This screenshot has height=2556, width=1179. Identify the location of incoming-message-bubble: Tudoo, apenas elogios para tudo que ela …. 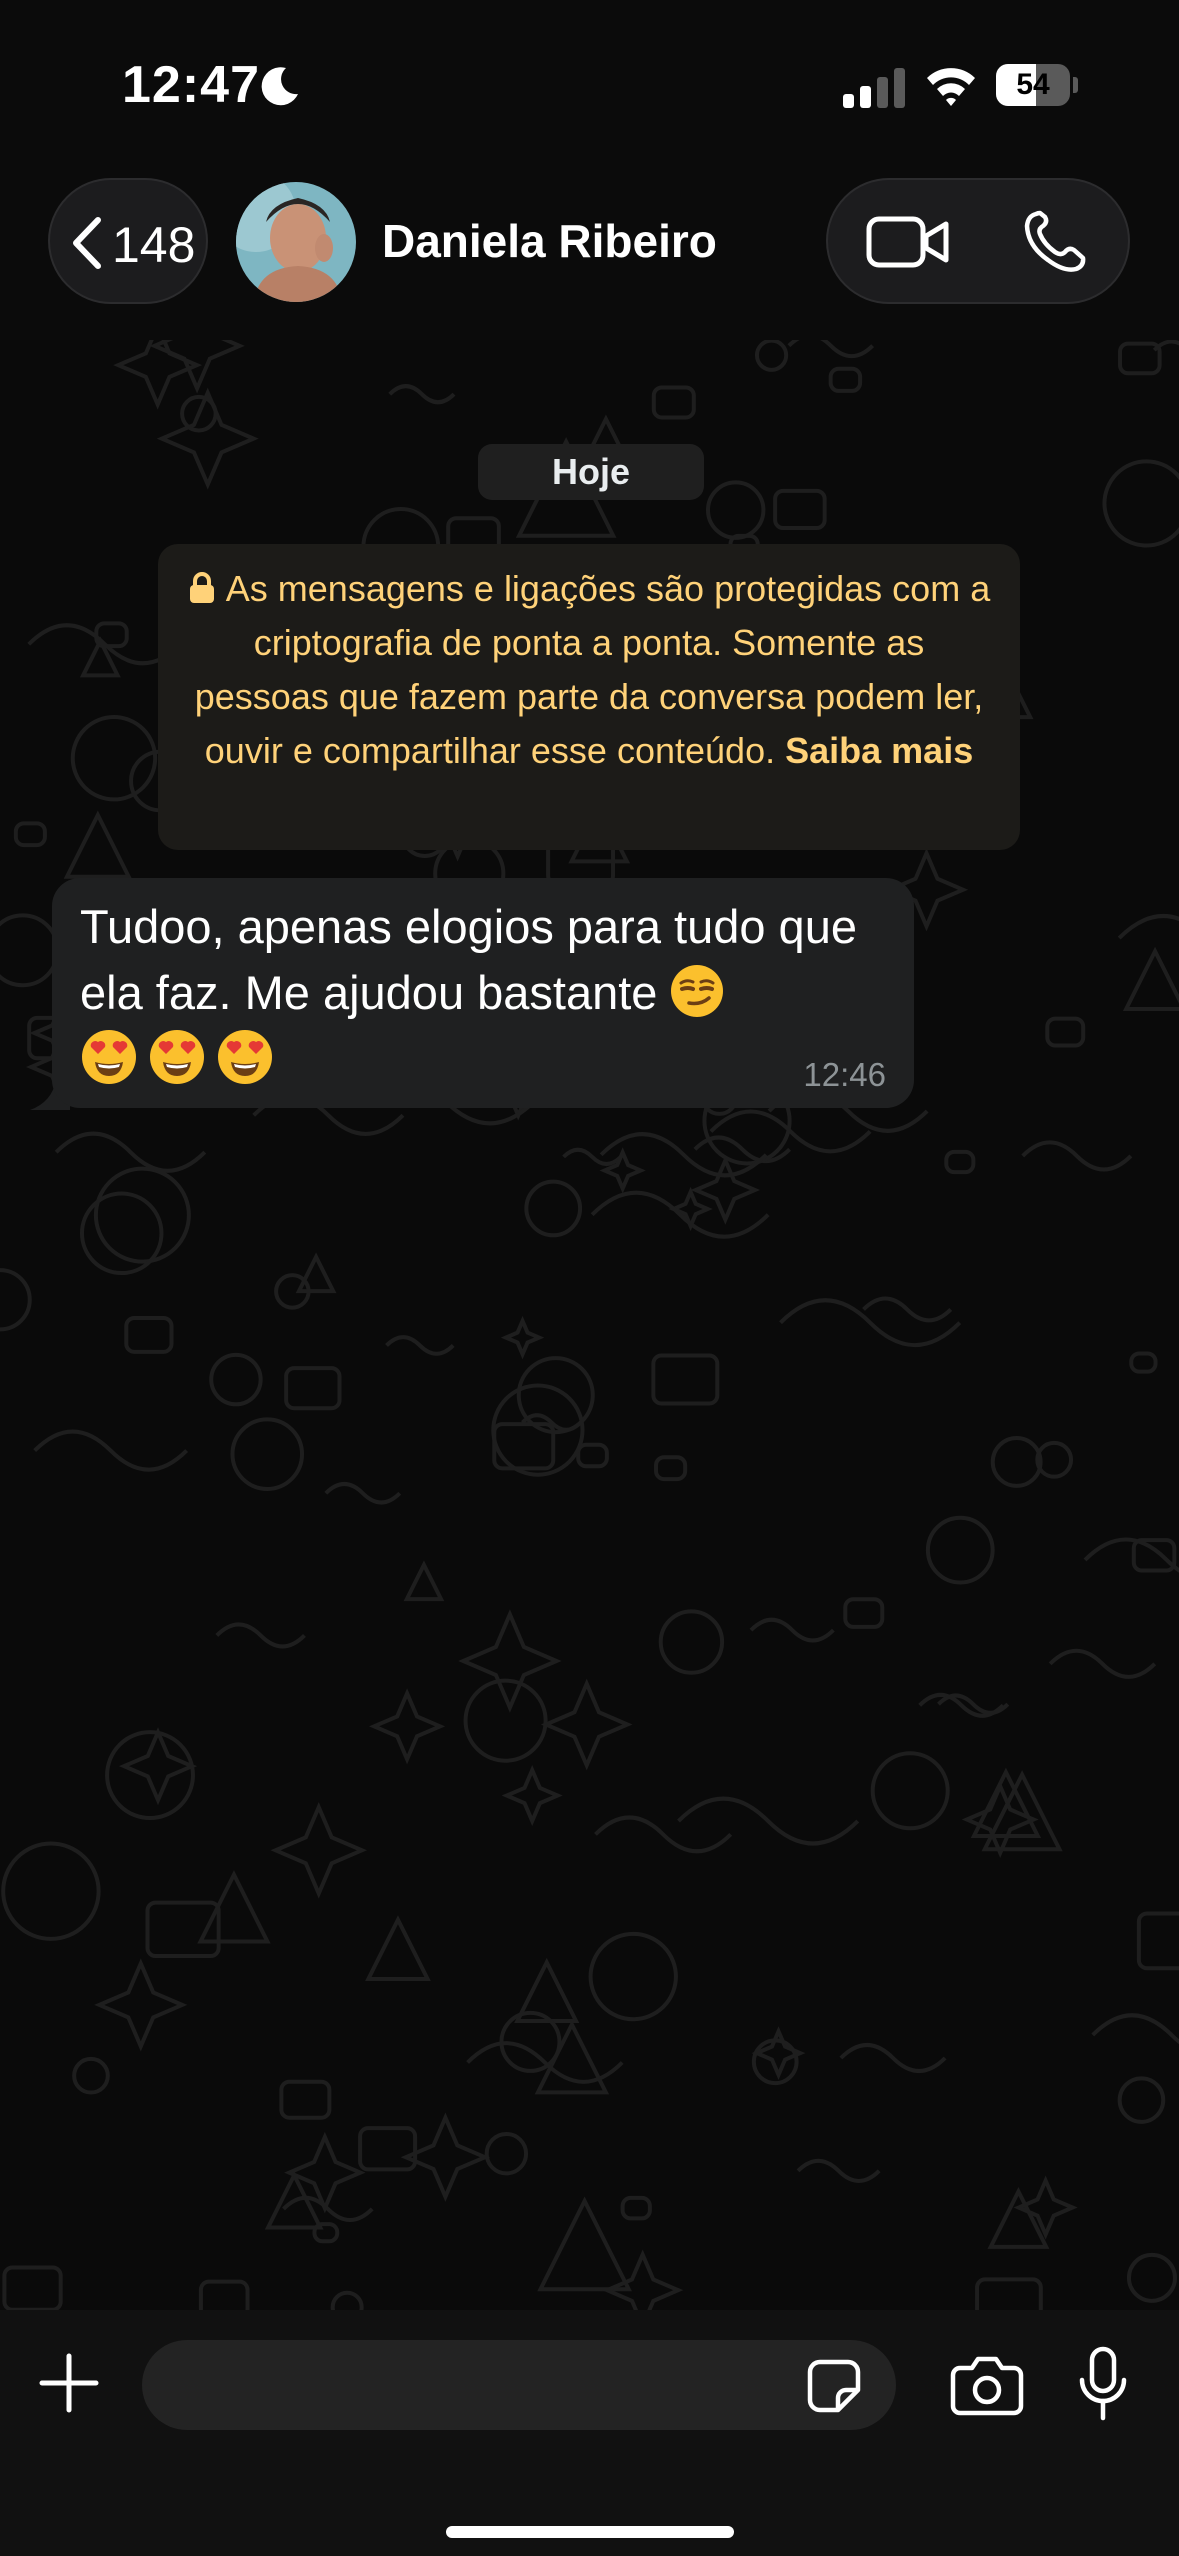
(483, 993).